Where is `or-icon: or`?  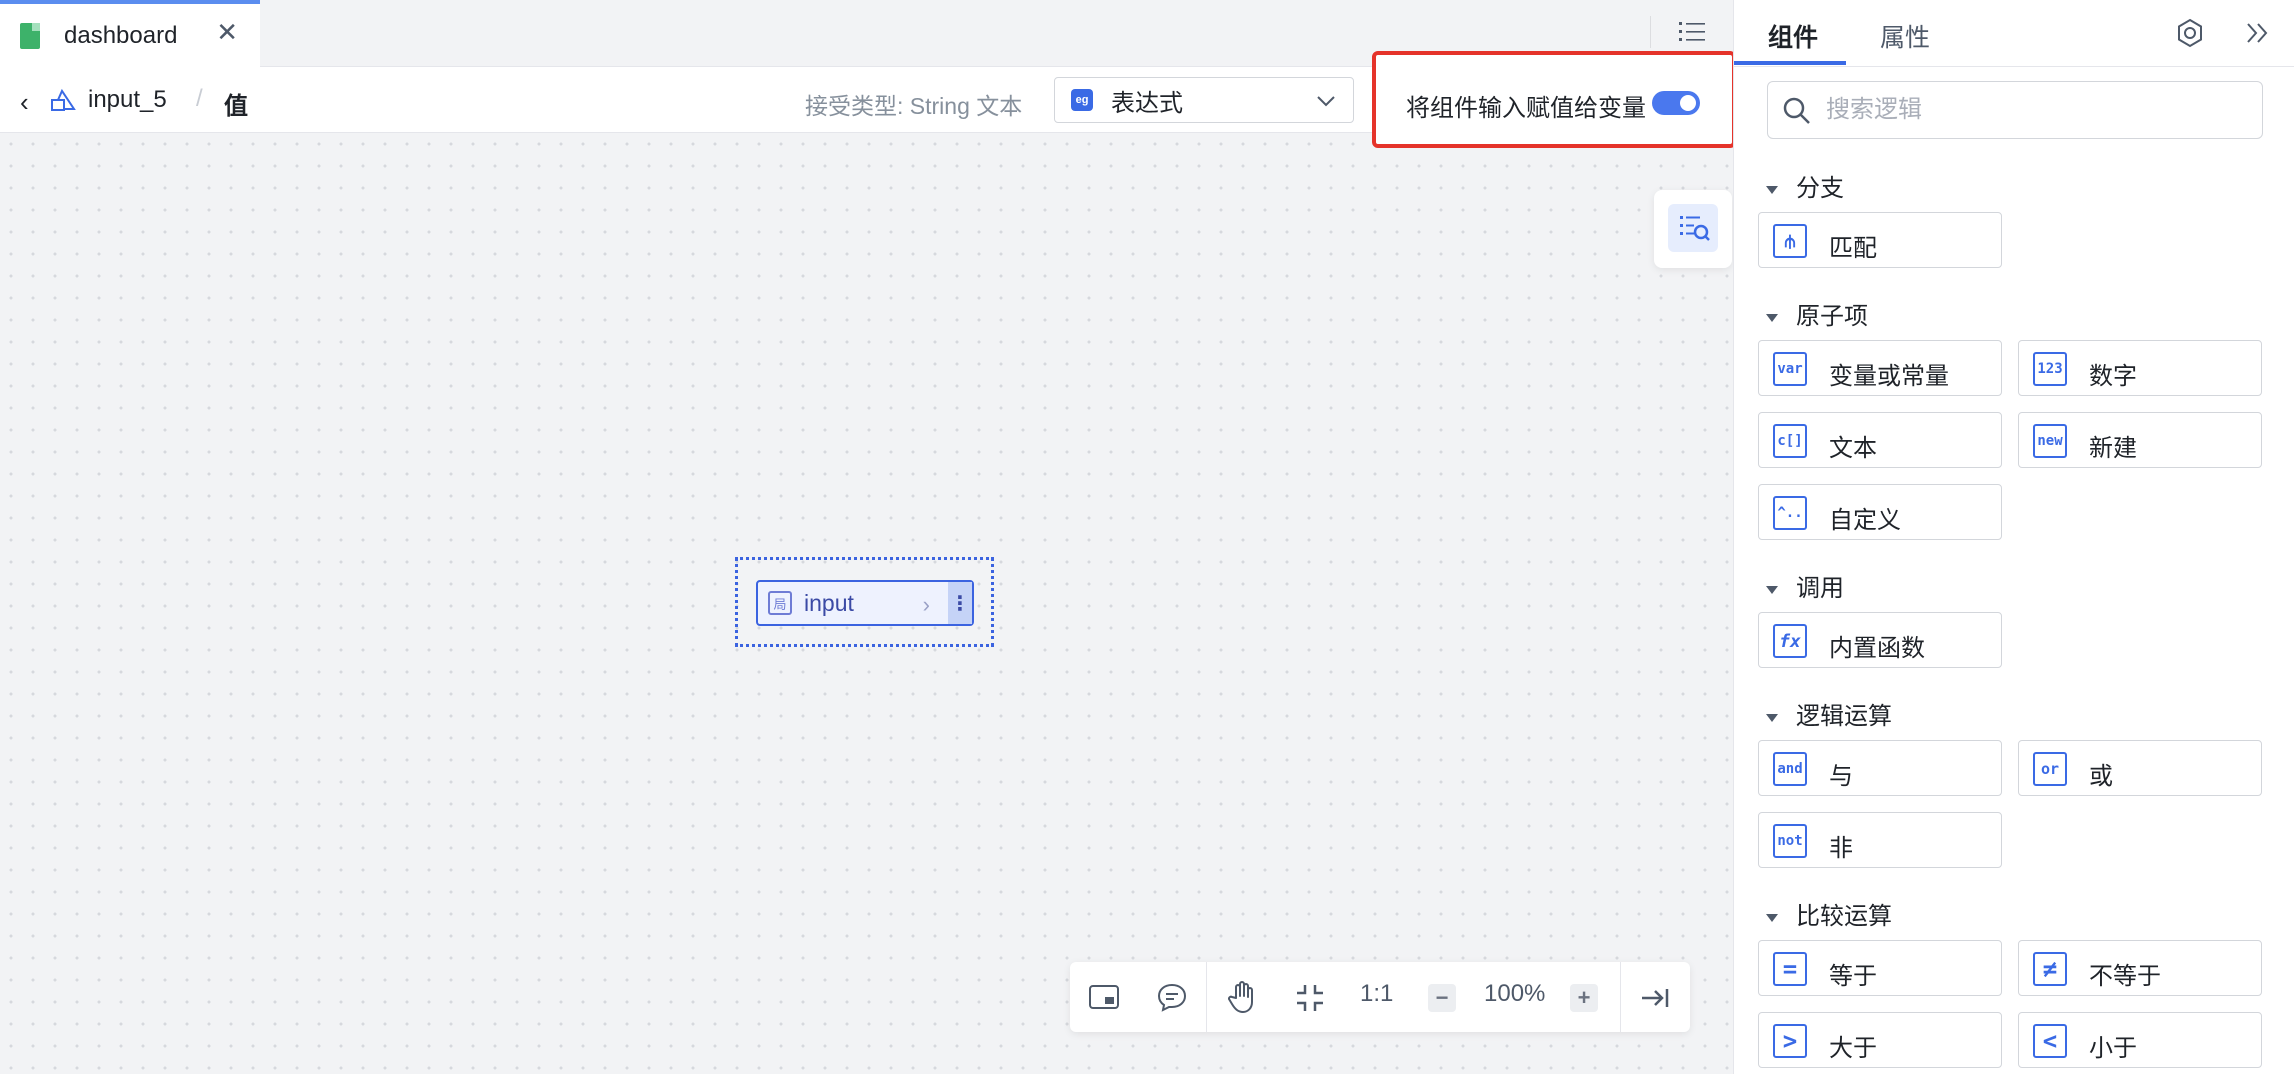 or-icon: or is located at coordinates (2050, 769).